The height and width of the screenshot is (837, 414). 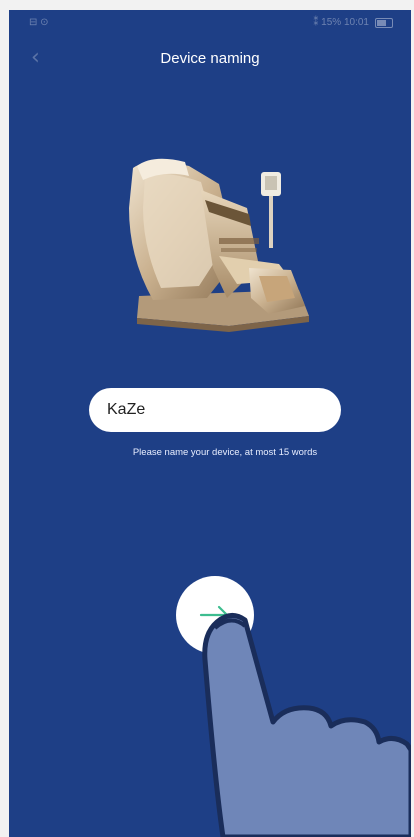 What do you see at coordinates (215, 410) in the screenshot?
I see `device-name-input` at bounding box center [215, 410].